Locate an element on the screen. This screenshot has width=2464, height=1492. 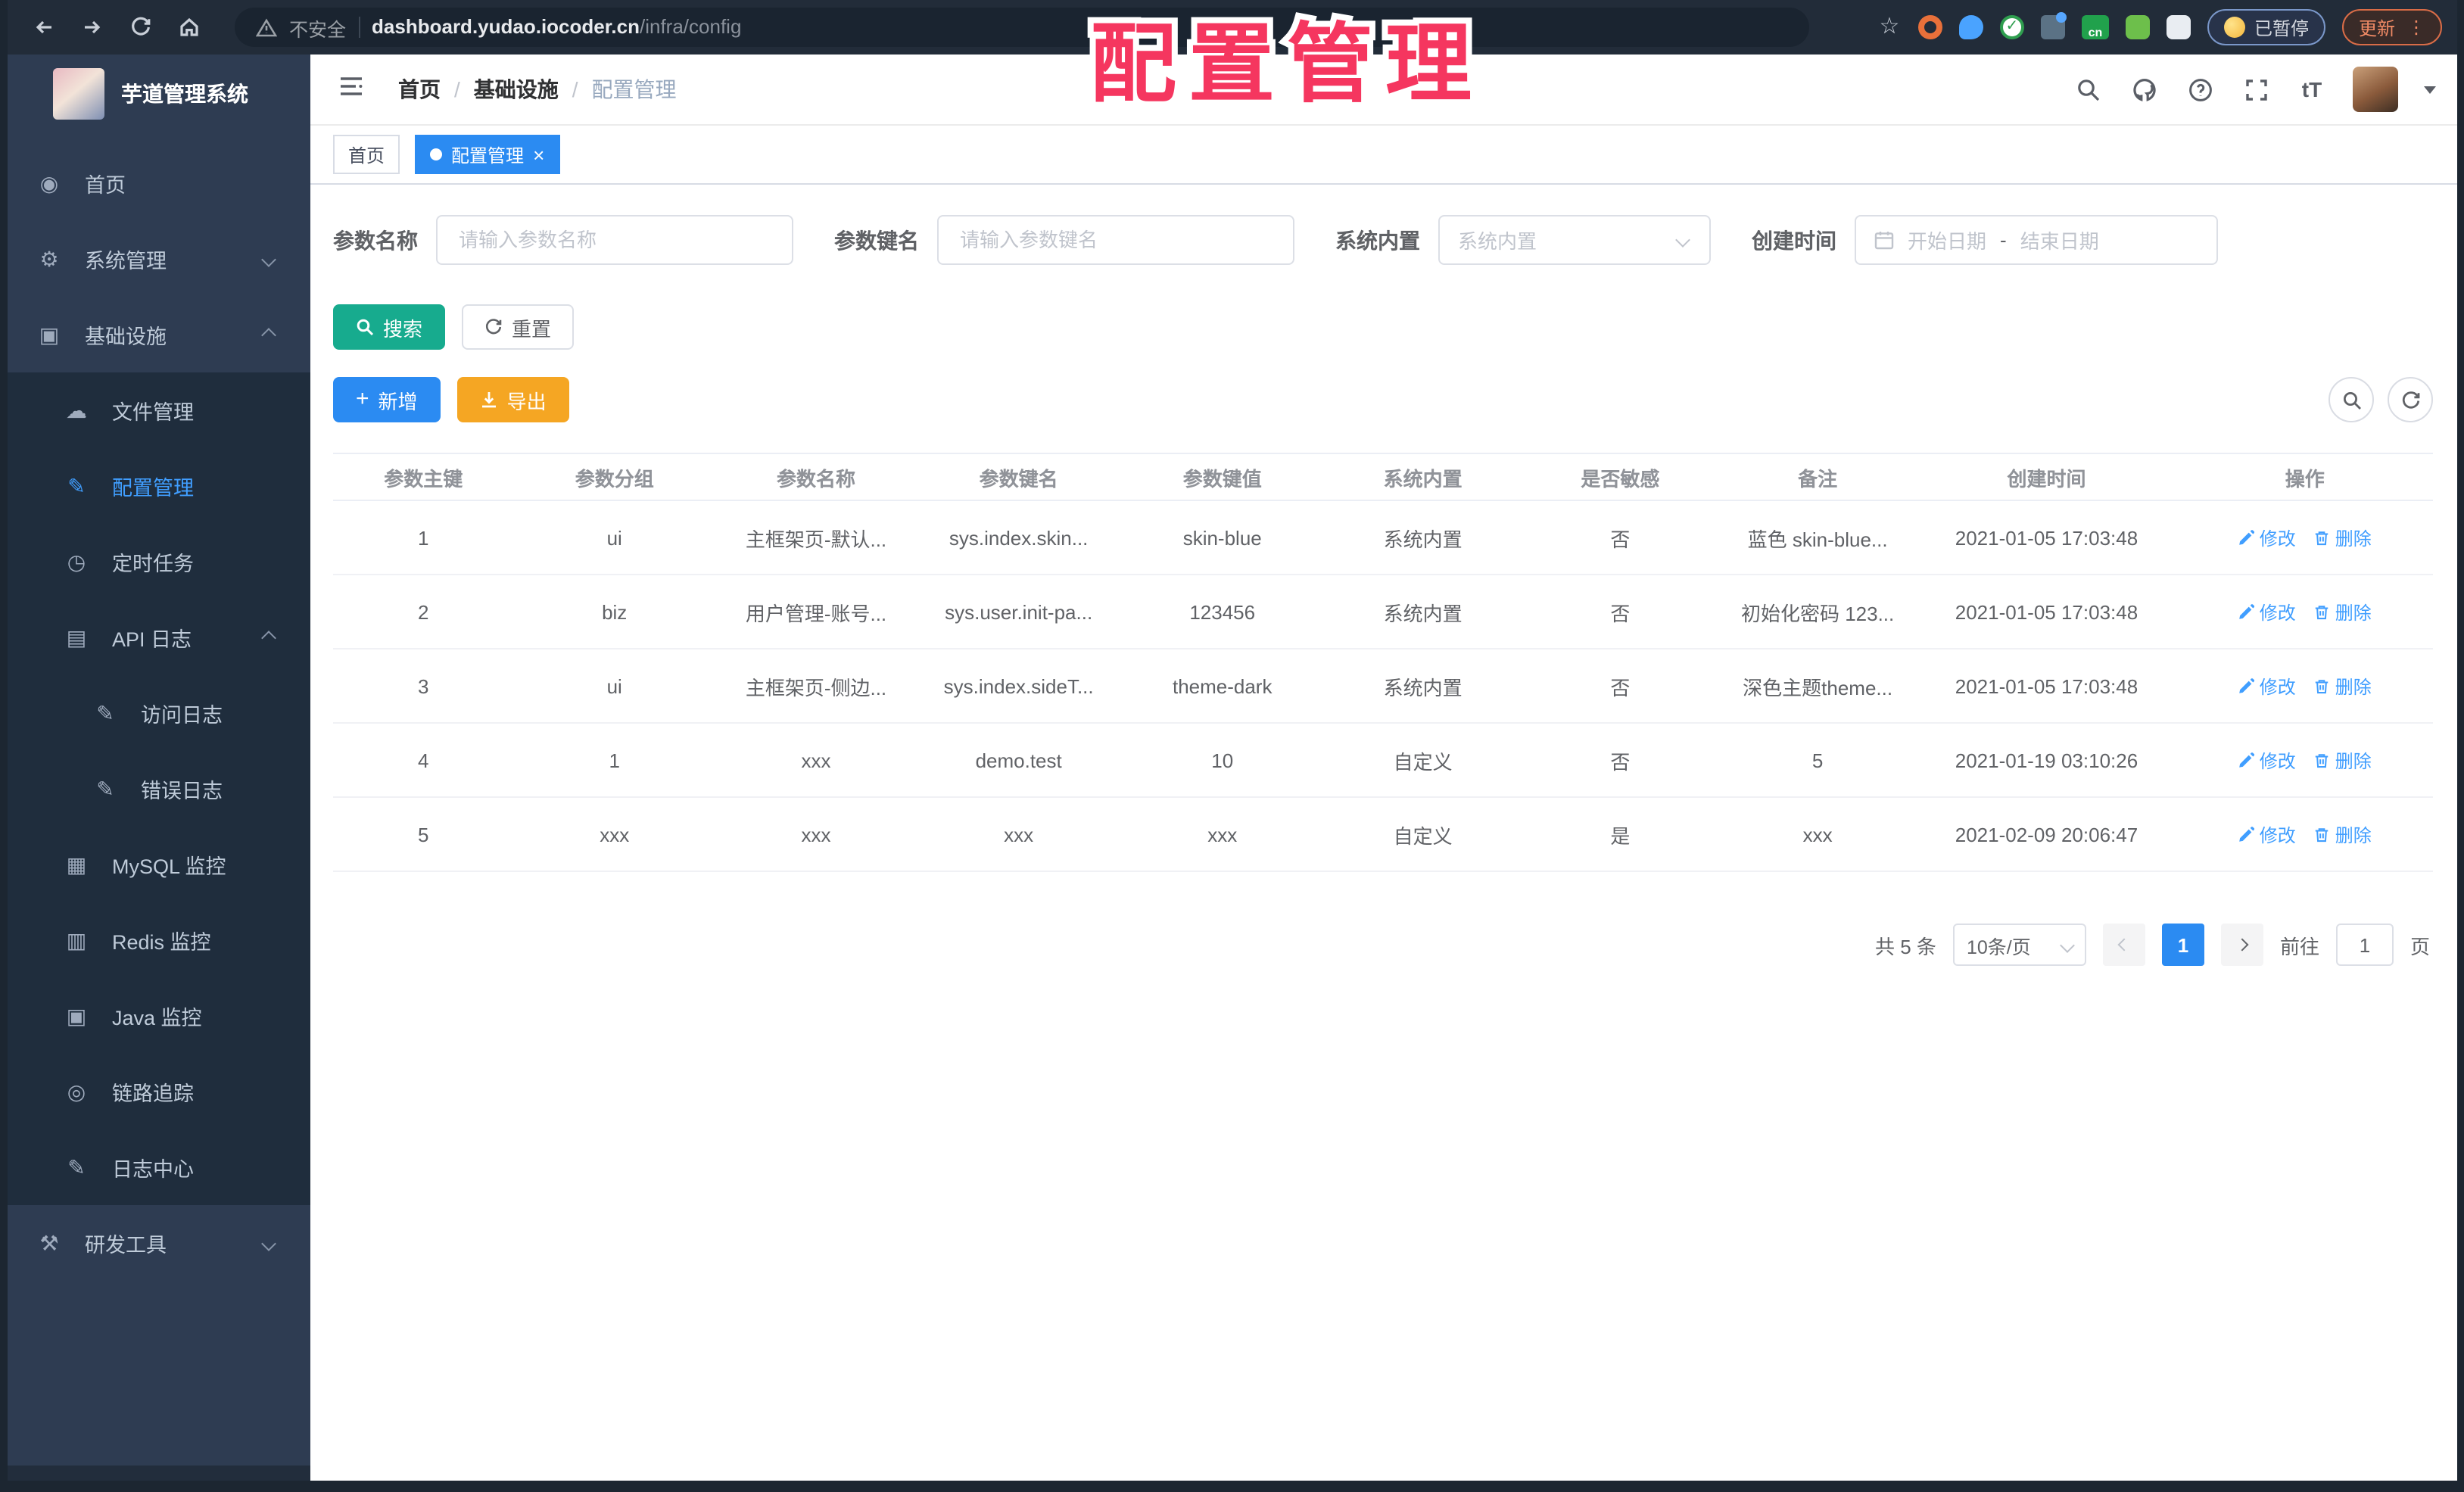
avatar is located at coordinates (2375, 89).